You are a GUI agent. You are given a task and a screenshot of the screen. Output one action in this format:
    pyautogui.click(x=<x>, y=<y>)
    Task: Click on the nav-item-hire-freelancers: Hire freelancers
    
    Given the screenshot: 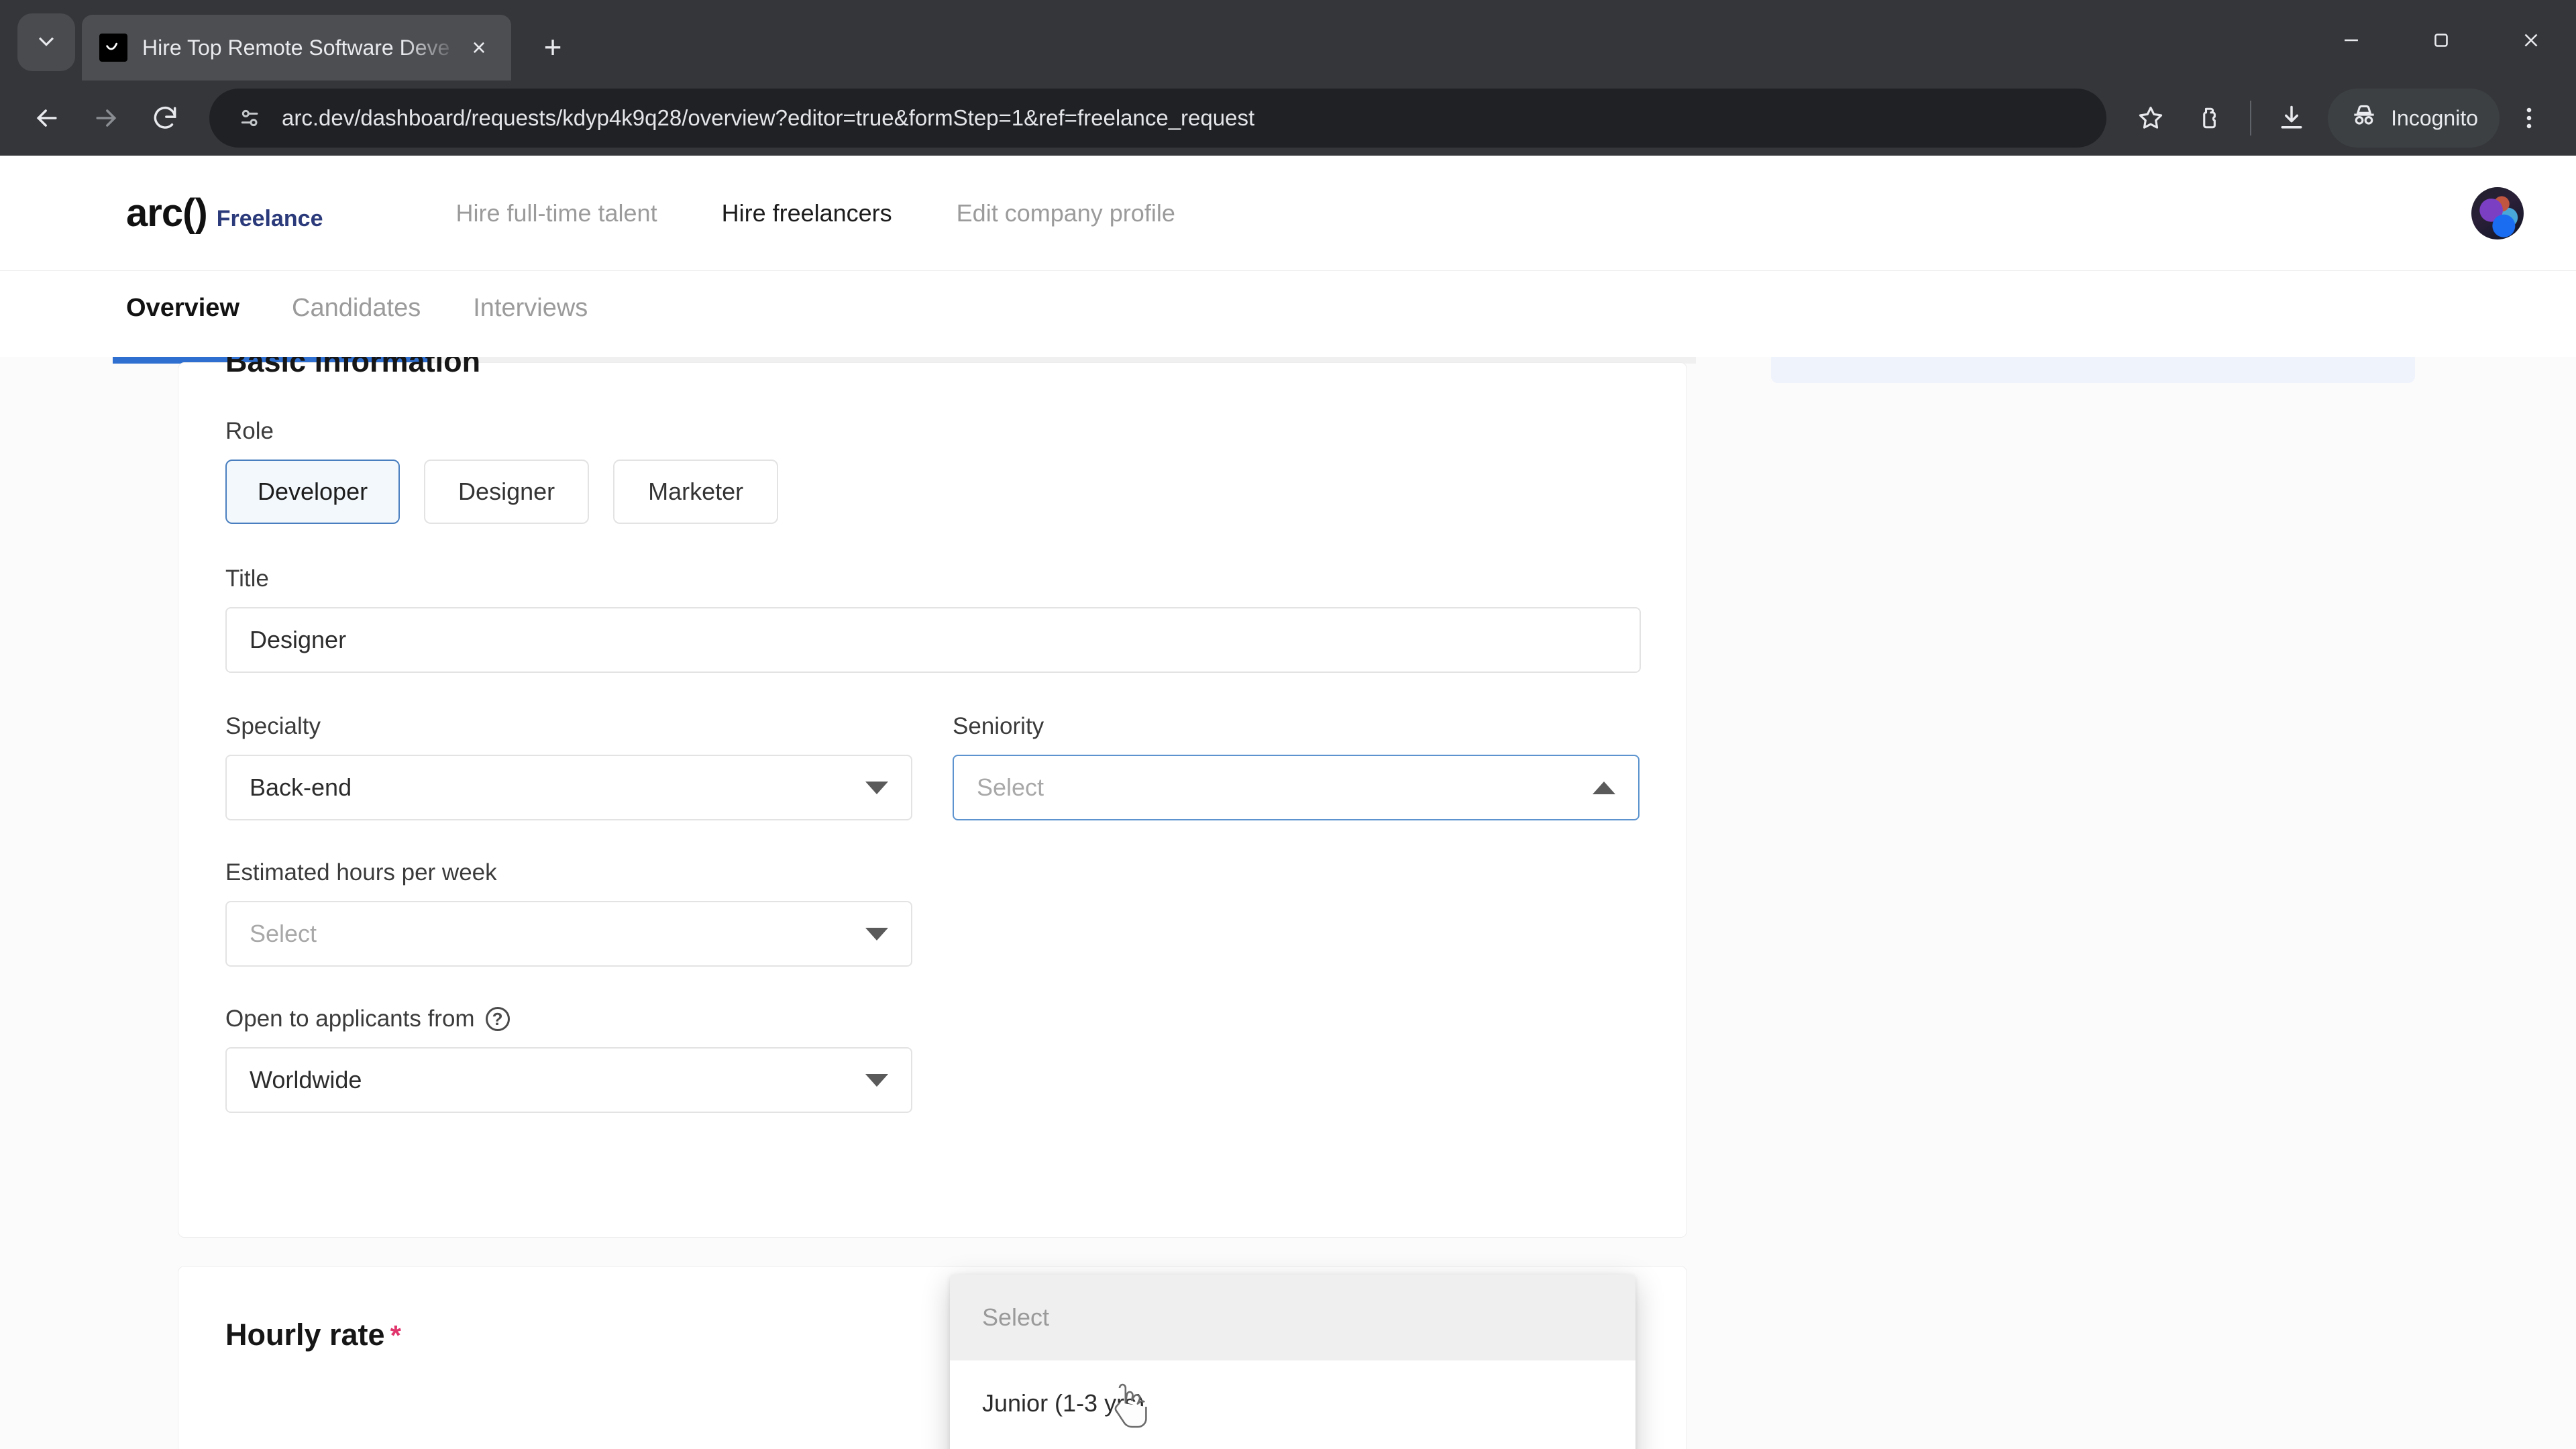 What is the action you would take?
    pyautogui.click(x=807, y=213)
    